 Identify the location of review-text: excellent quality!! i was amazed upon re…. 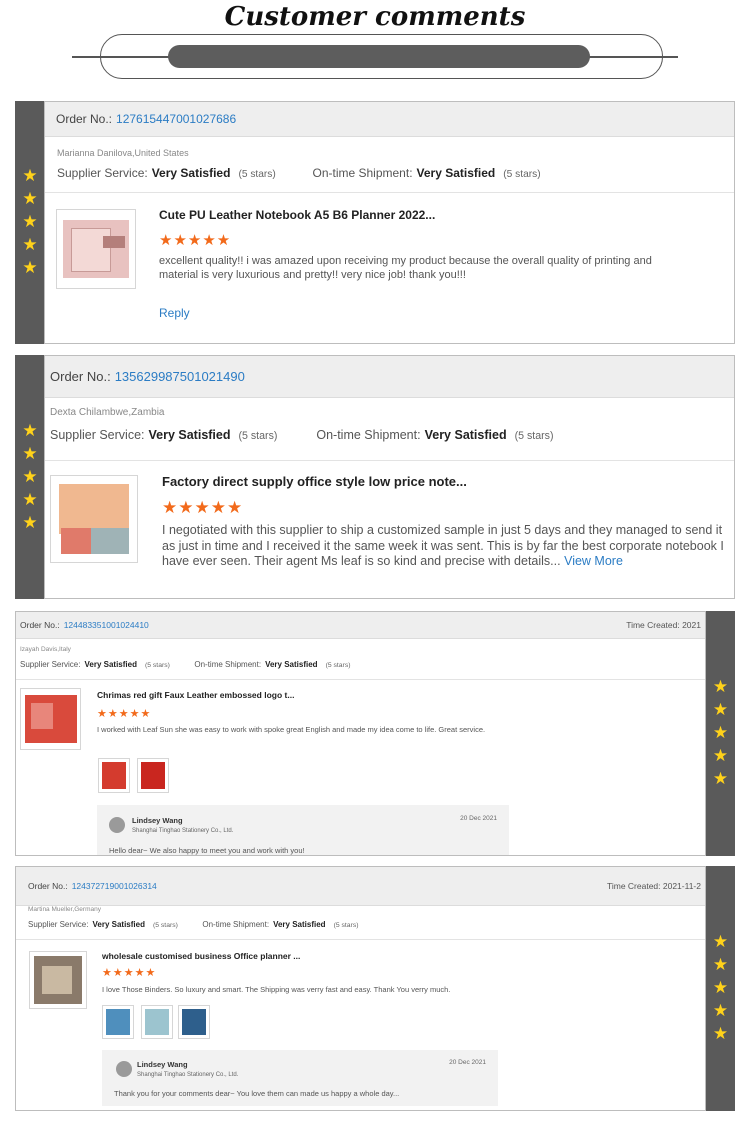
(405, 268).